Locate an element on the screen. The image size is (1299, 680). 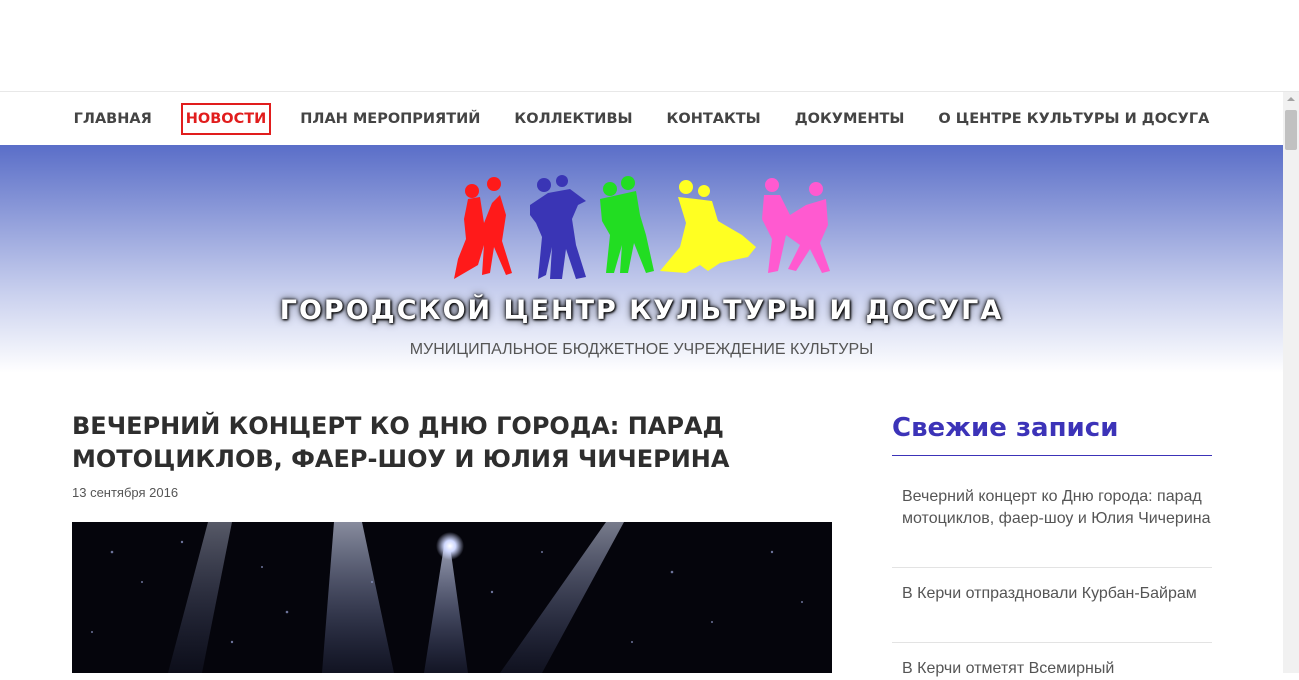
article-image-concert is located at coordinates (452, 597).